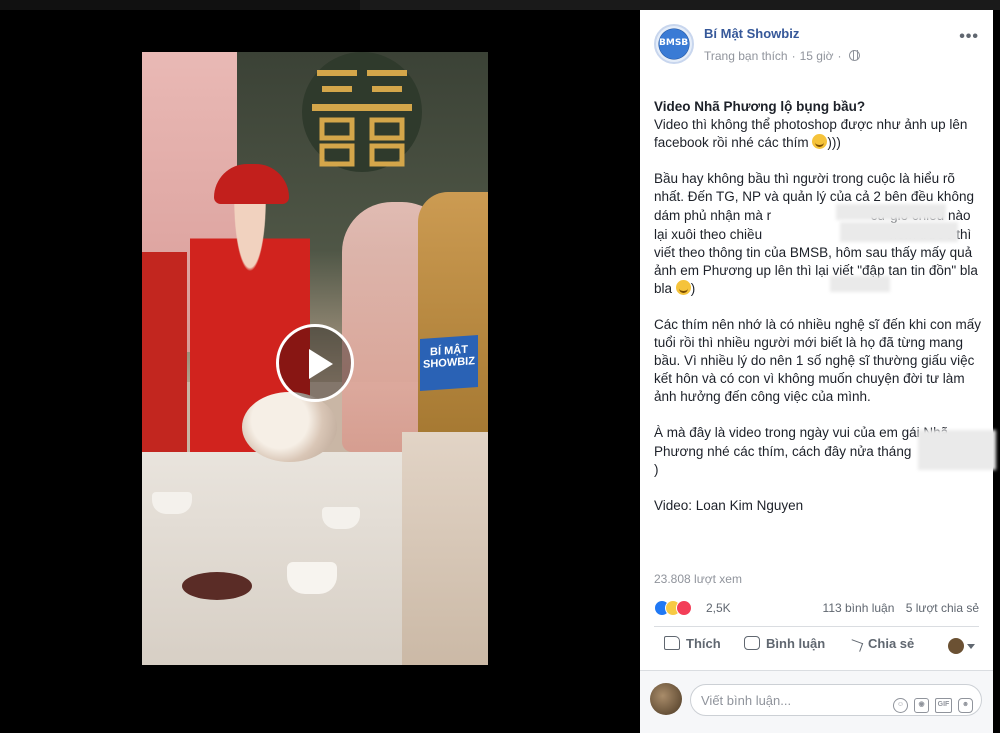 This screenshot has width=1000, height=733. What do you see at coordinates (891, 643) in the screenshot?
I see `share-label: Chia sẻ` at bounding box center [891, 643].